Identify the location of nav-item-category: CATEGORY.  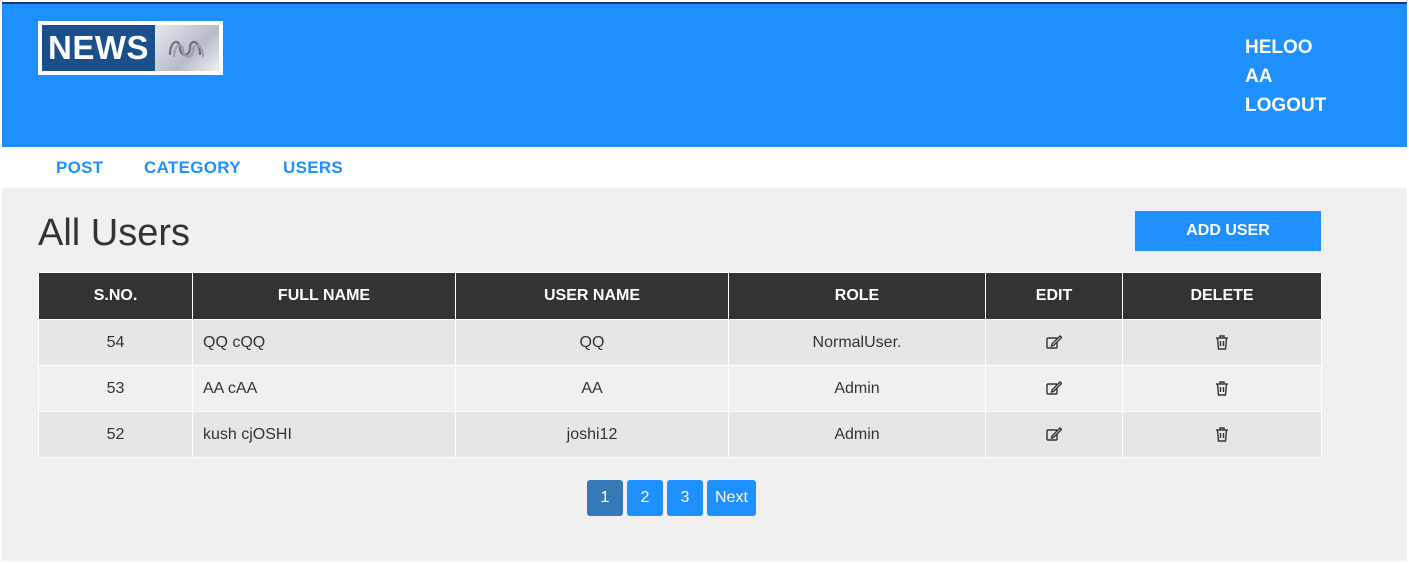
(192, 167).